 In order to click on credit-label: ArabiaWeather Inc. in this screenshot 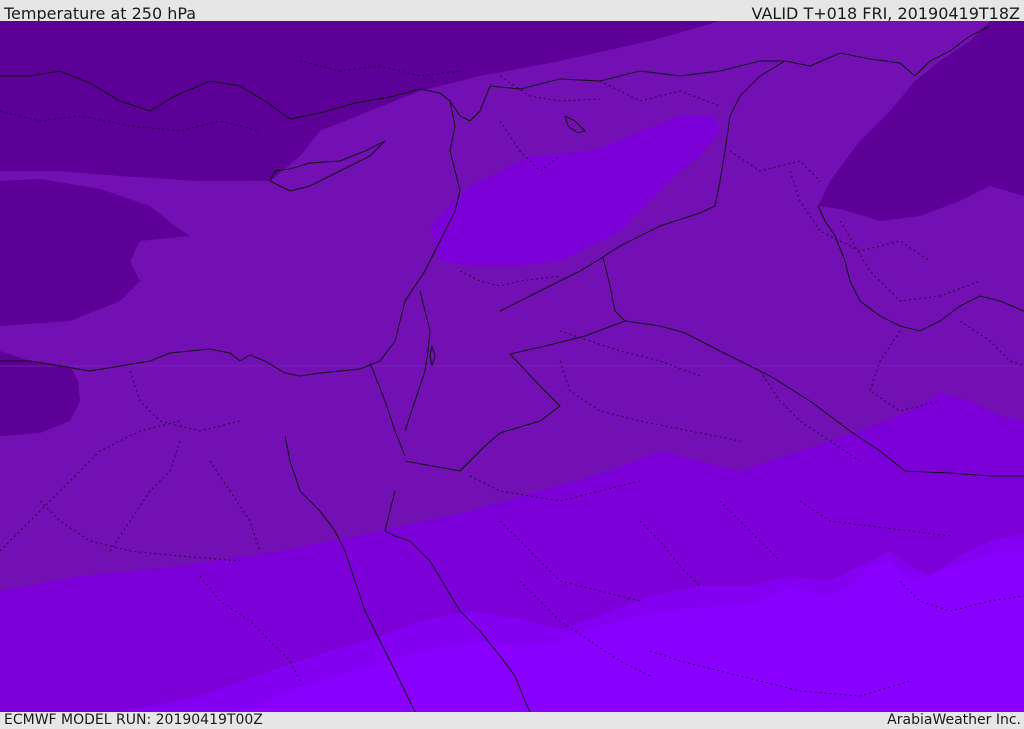, I will do `click(954, 720)`.